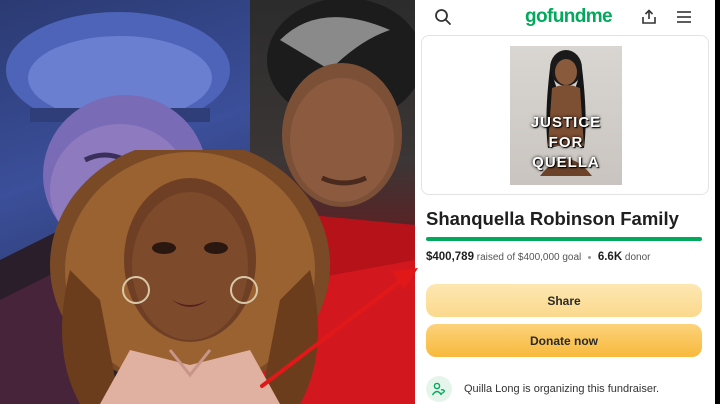 Image resolution: width=720 pixels, height=404 pixels. I want to click on top-bar: gofundme, so click(565, 17).